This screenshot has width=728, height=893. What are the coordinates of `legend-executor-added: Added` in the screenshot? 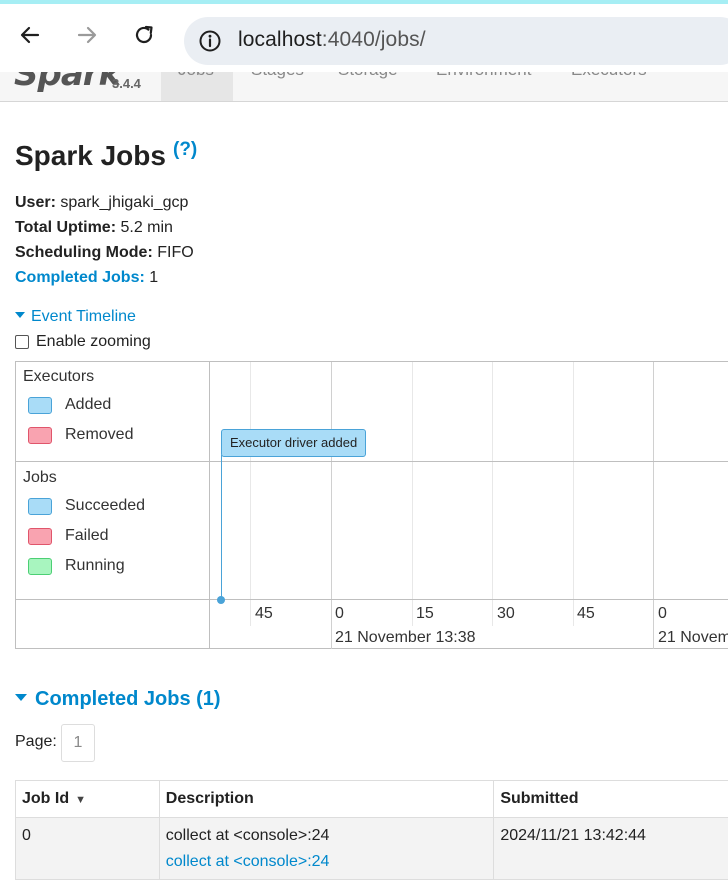 It's located at (69, 405).